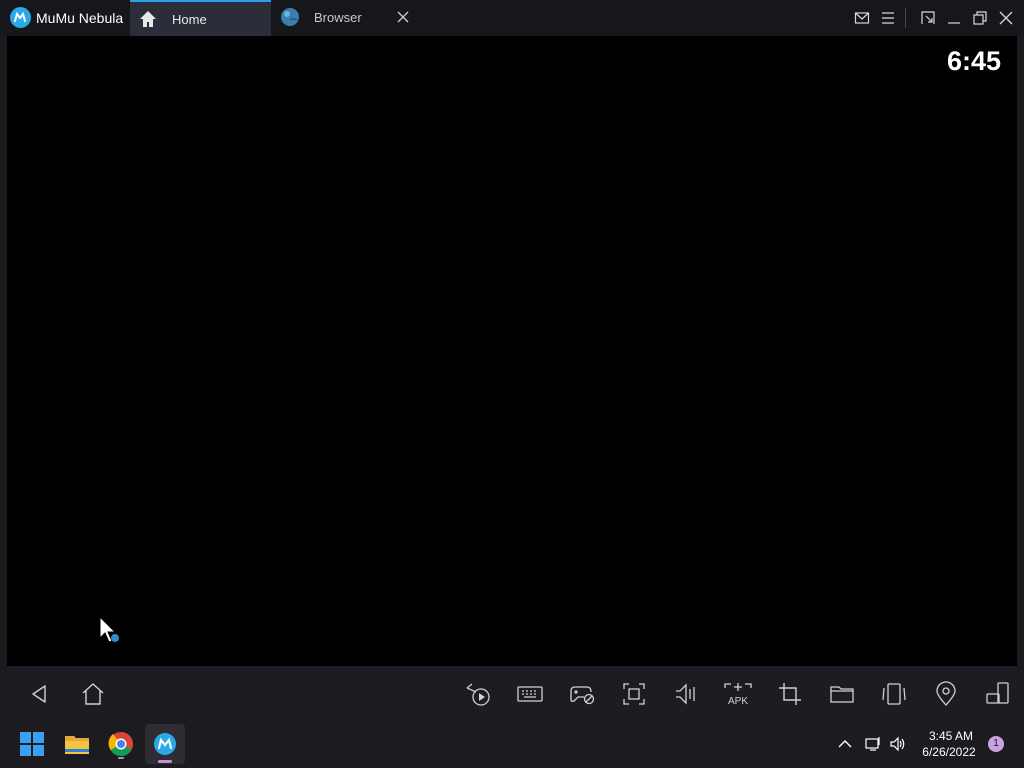  Describe the element at coordinates (738, 701) in the screenshot. I see `apk-label: APK` at that location.